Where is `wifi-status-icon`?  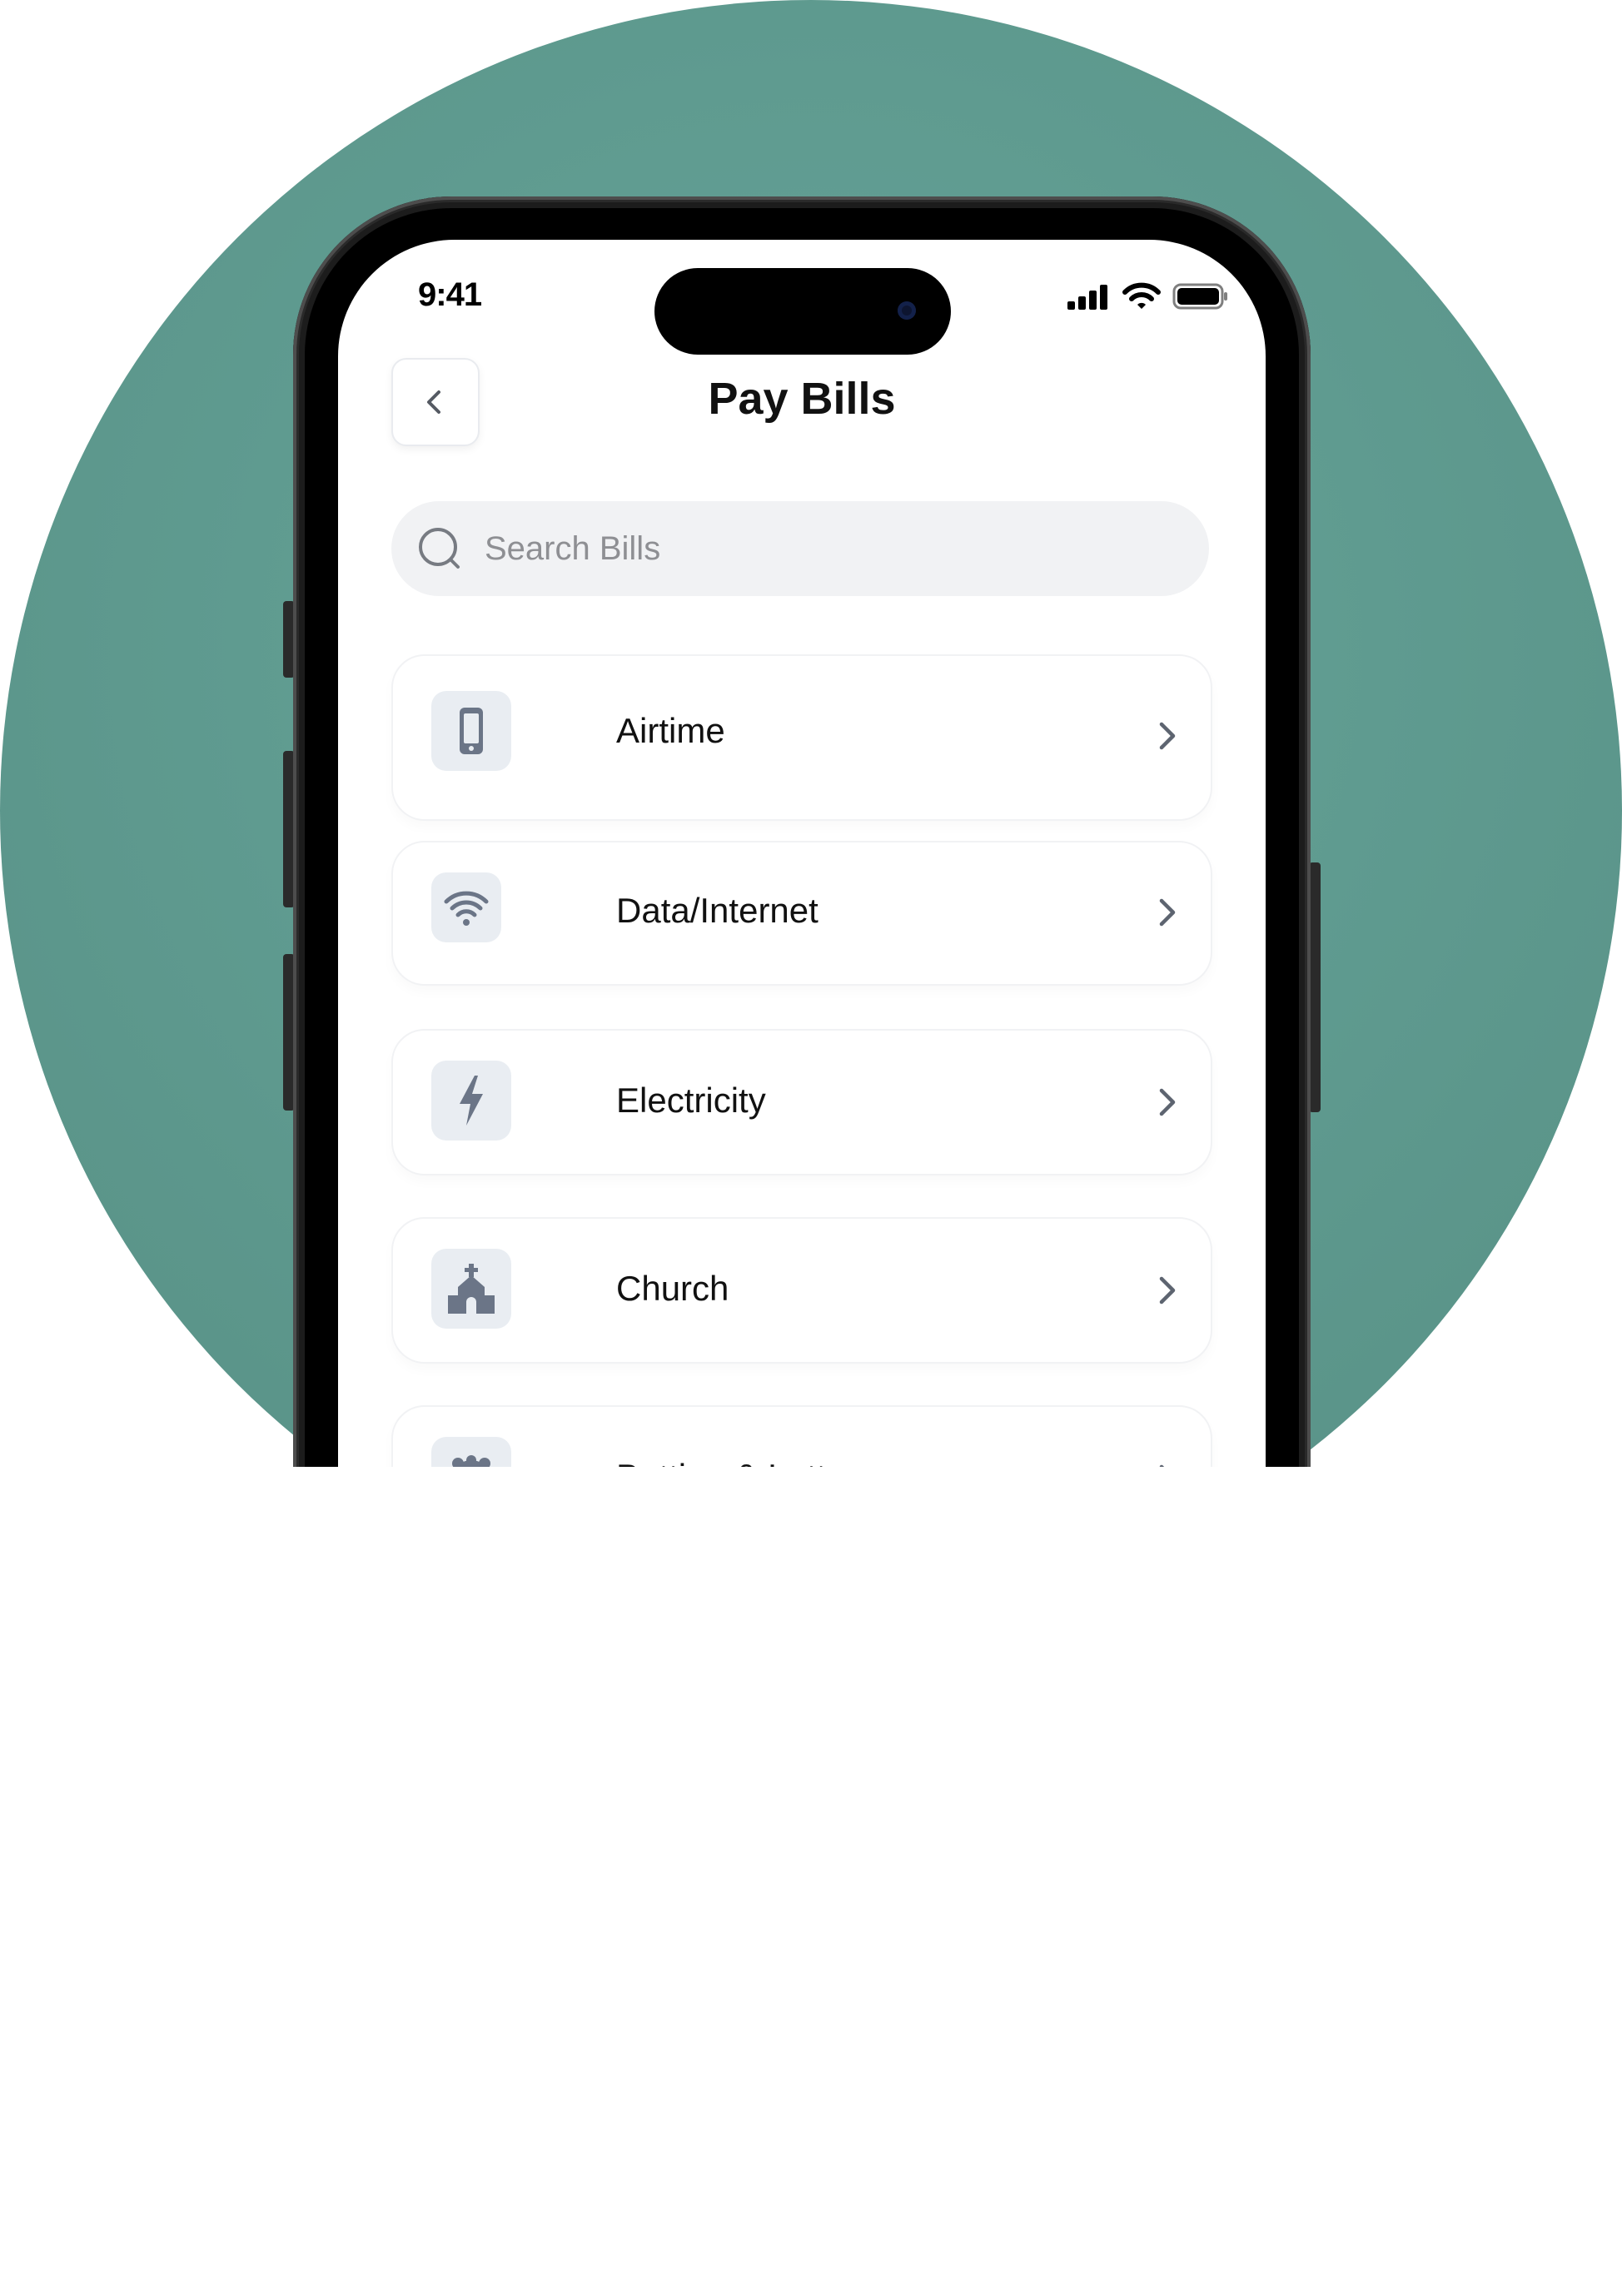
wifi-status-icon is located at coordinates (1141, 295).